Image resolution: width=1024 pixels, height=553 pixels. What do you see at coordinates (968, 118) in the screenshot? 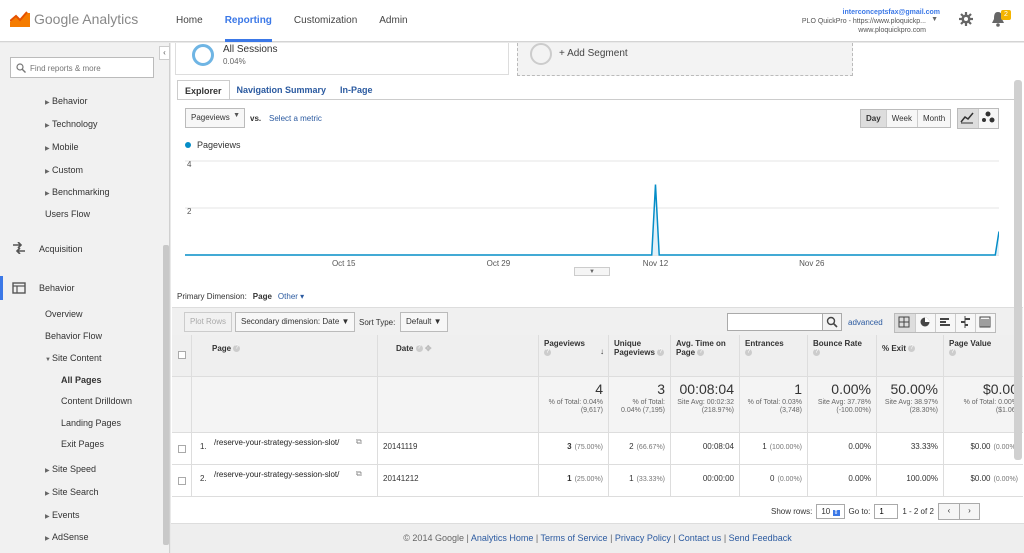
I see `line-chart-button` at bounding box center [968, 118].